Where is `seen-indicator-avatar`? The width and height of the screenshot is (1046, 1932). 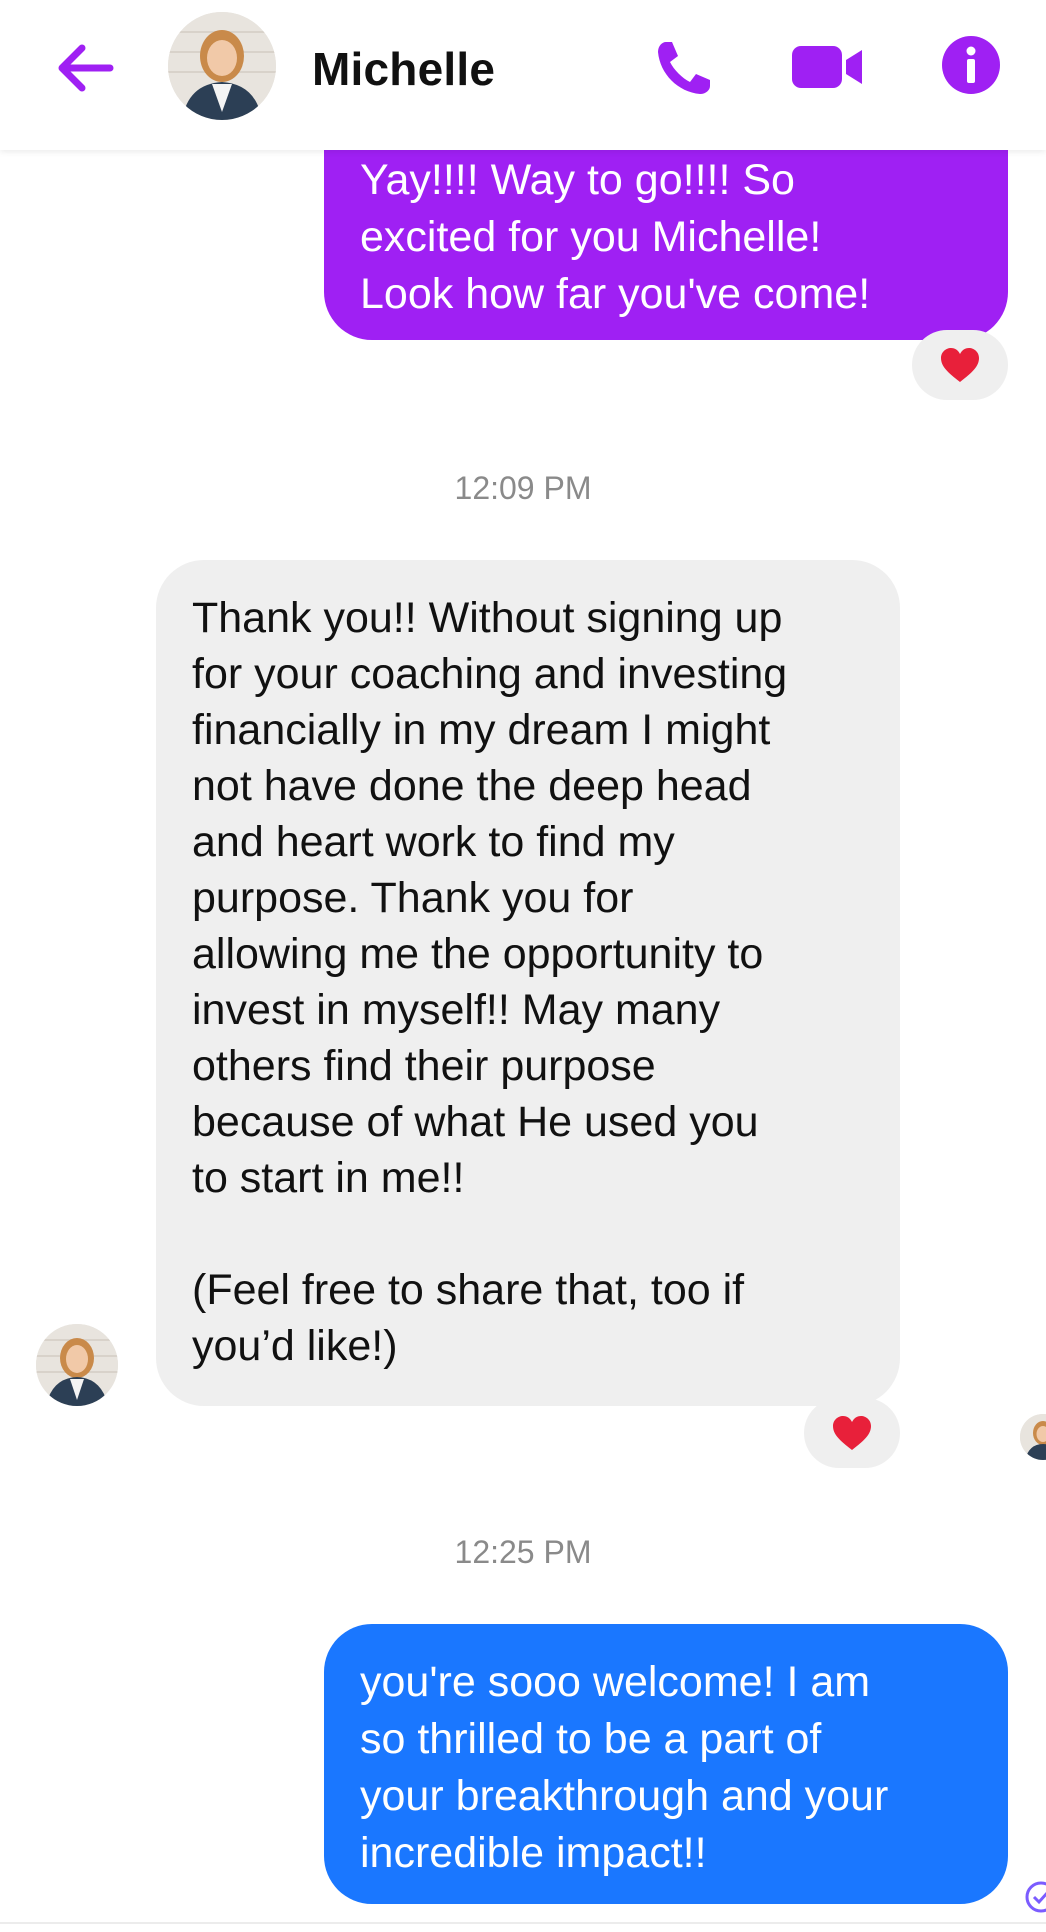
seen-indicator-avatar is located at coordinates (1033, 1437).